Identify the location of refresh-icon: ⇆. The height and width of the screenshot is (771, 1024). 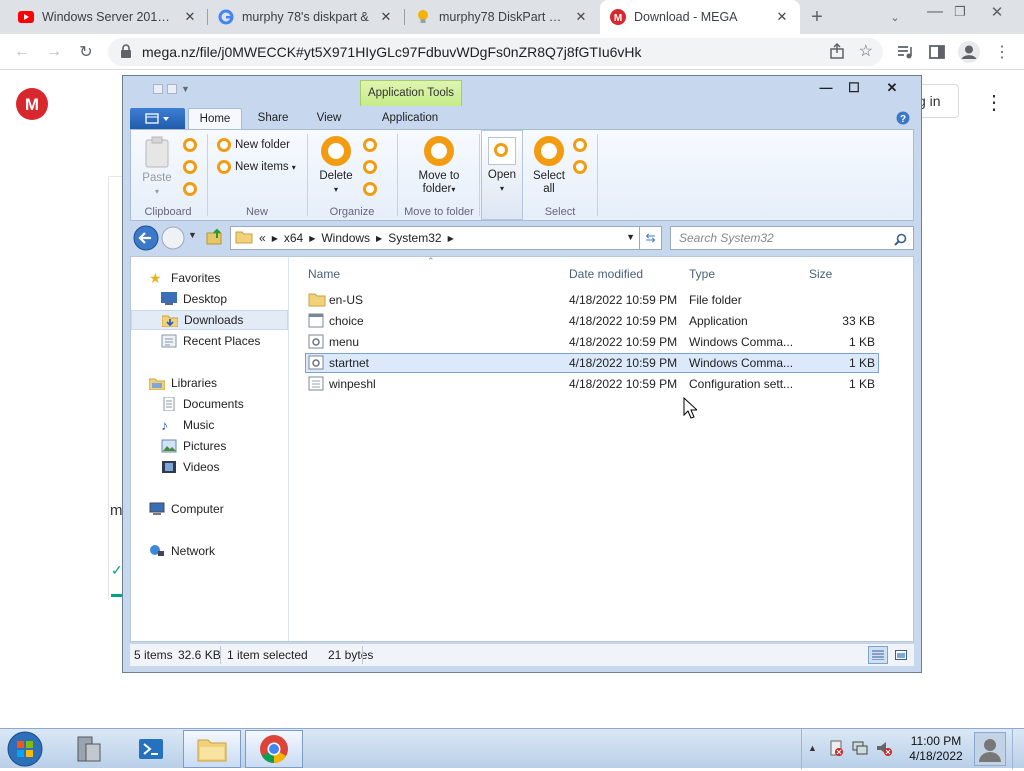
(650, 238).